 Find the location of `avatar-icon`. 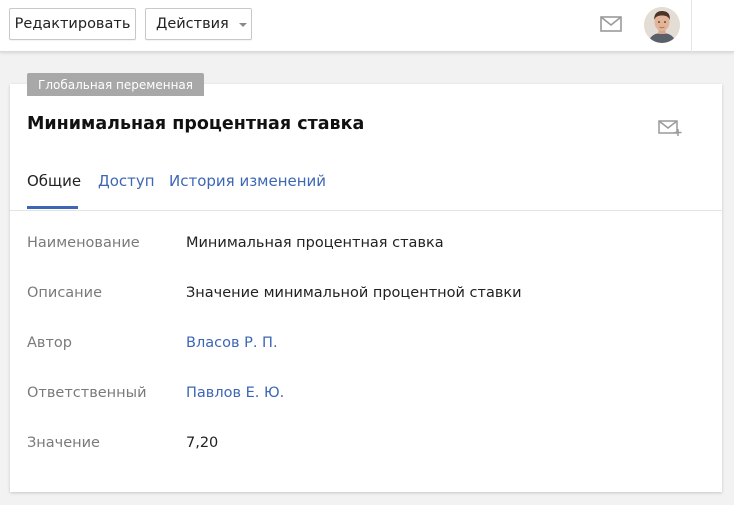

avatar-icon is located at coordinates (662, 25).